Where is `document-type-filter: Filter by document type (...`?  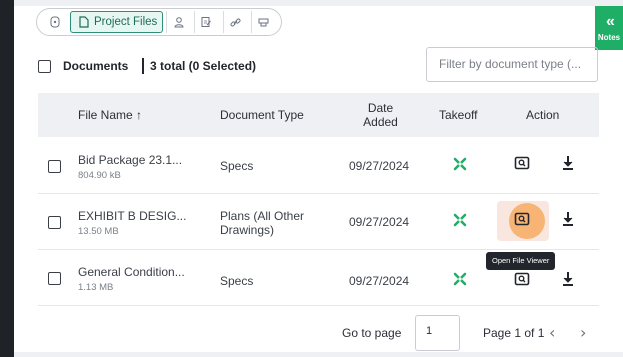 document-type-filter: Filter by document type (... is located at coordinates (512, 64).